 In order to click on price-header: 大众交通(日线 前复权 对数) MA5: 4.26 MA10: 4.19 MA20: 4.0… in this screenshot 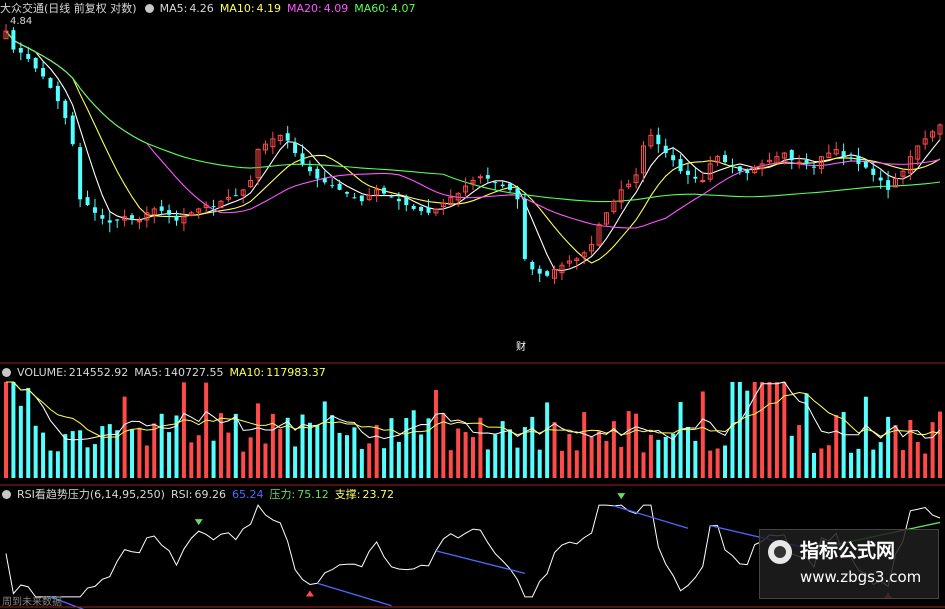, I will do `click(210, 9)`.